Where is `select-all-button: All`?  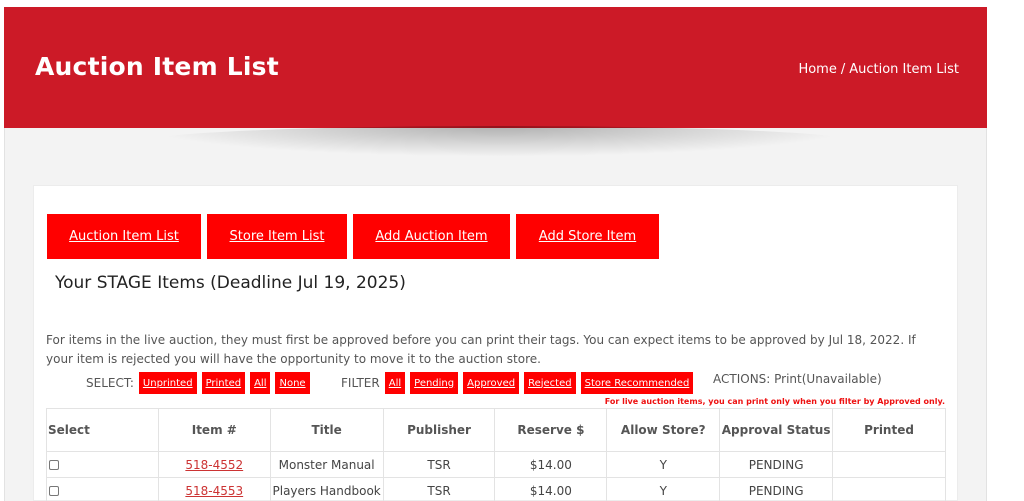 select-all-button: All is located at coordinates (260, 383).